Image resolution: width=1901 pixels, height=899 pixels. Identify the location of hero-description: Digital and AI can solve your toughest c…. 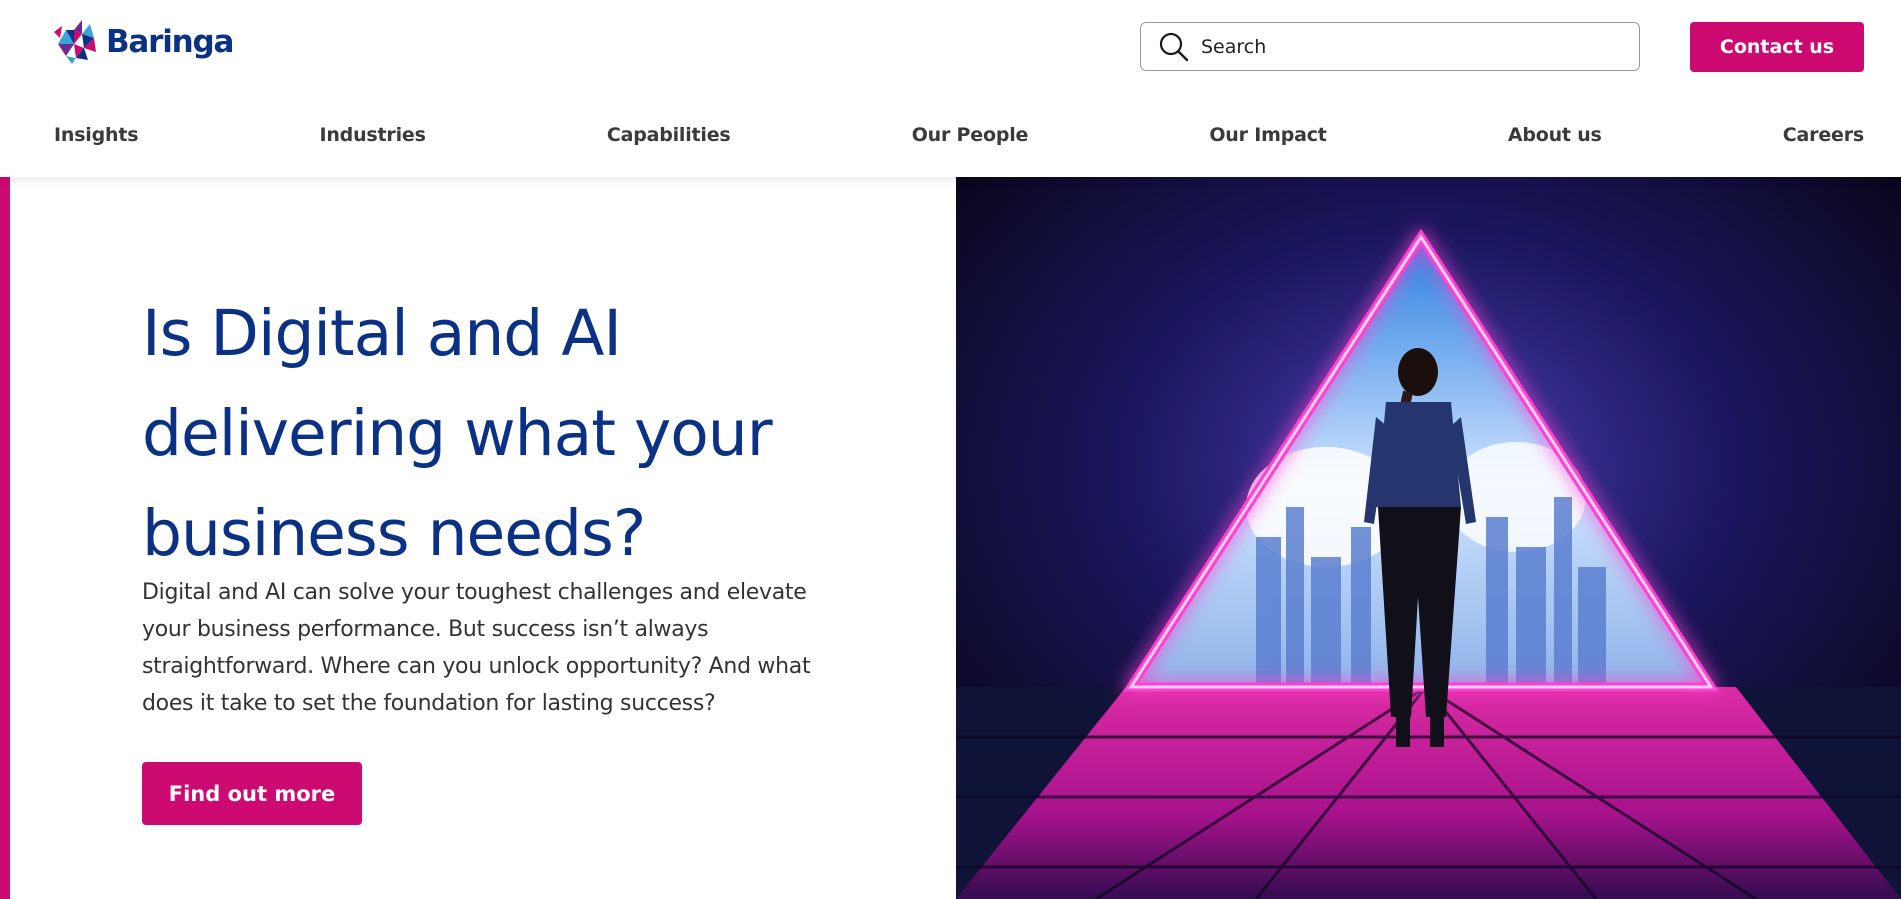
(476, 648).